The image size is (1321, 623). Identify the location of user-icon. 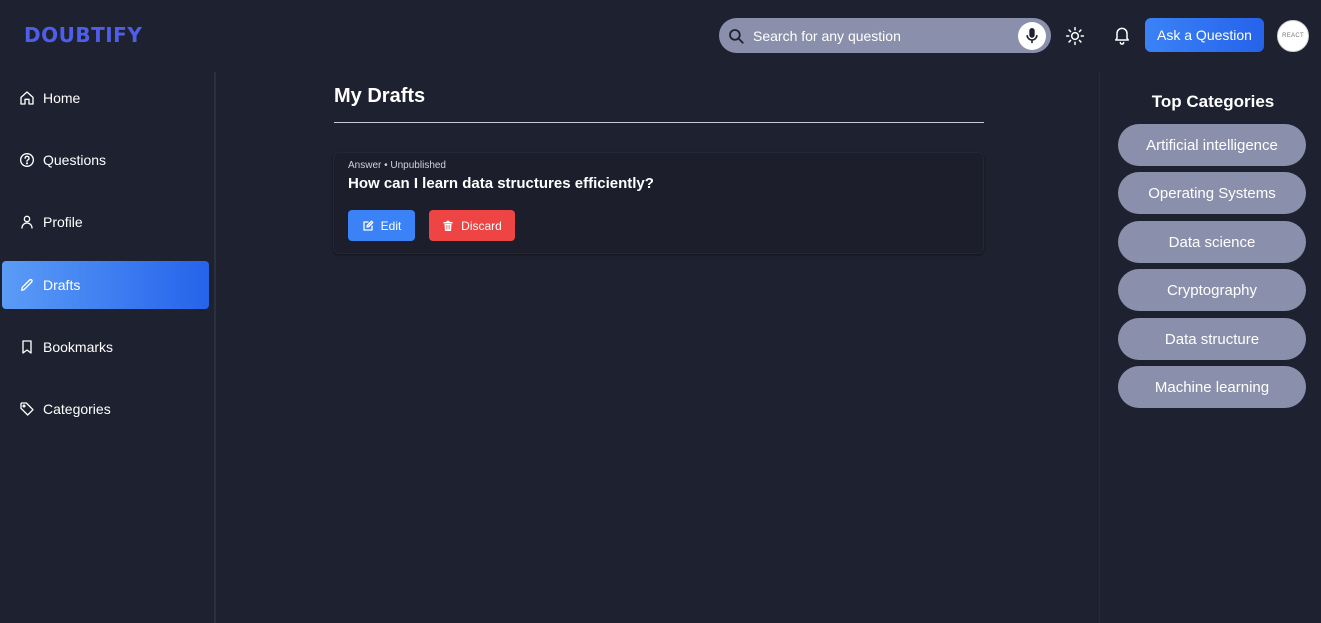
(27, 222).